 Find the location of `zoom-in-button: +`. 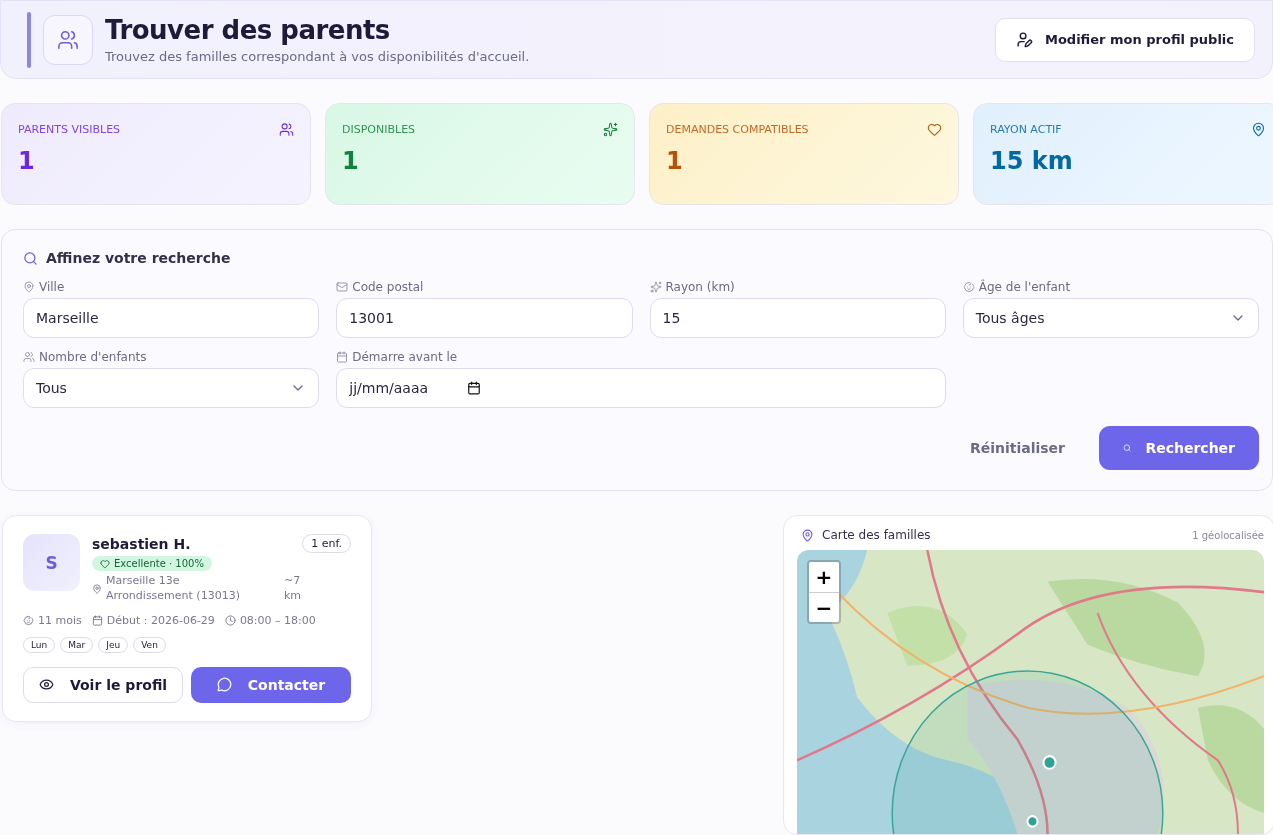

zoom-in-button: + is located at coordinates (824, 577).